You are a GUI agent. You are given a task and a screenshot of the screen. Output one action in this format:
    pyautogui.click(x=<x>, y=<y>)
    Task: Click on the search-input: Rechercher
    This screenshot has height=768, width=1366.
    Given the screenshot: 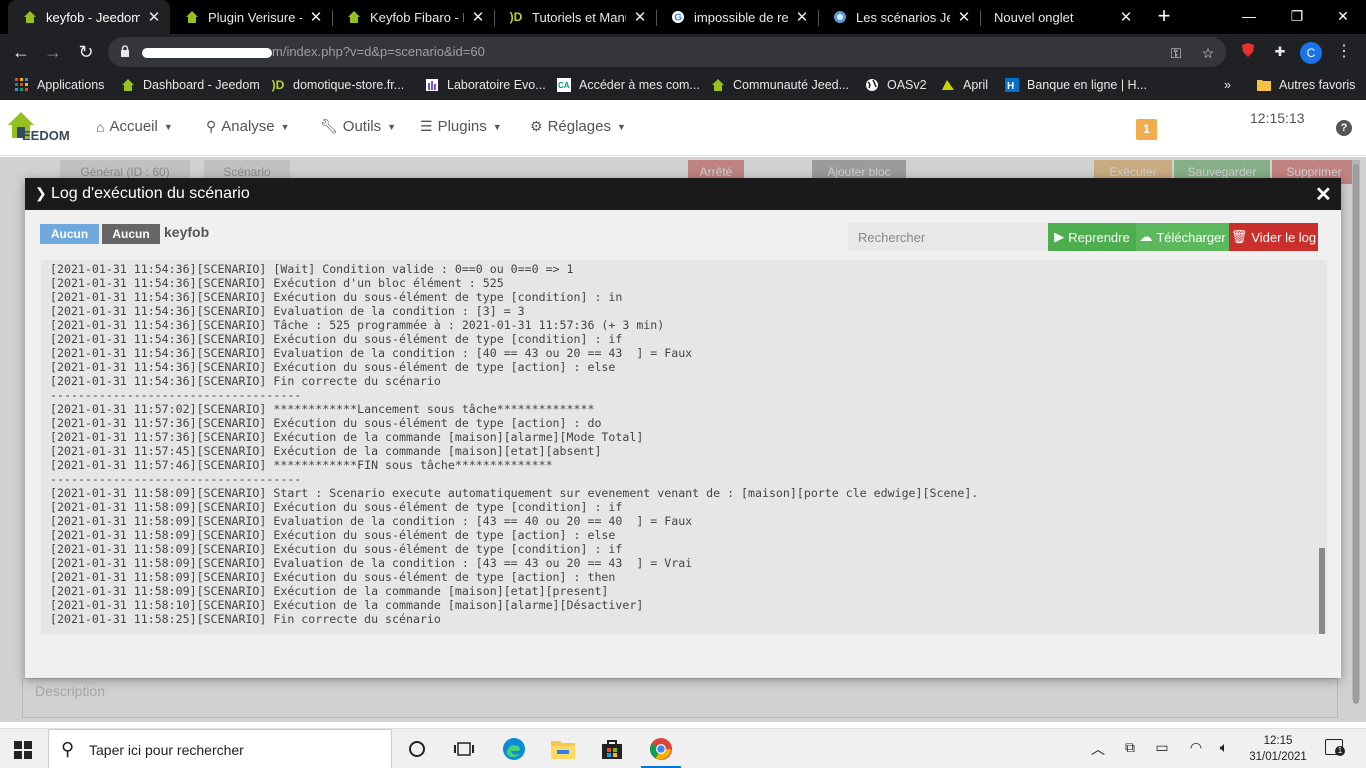 What is the action you would take?
    pyautogui.click(x=948, y=237)
    